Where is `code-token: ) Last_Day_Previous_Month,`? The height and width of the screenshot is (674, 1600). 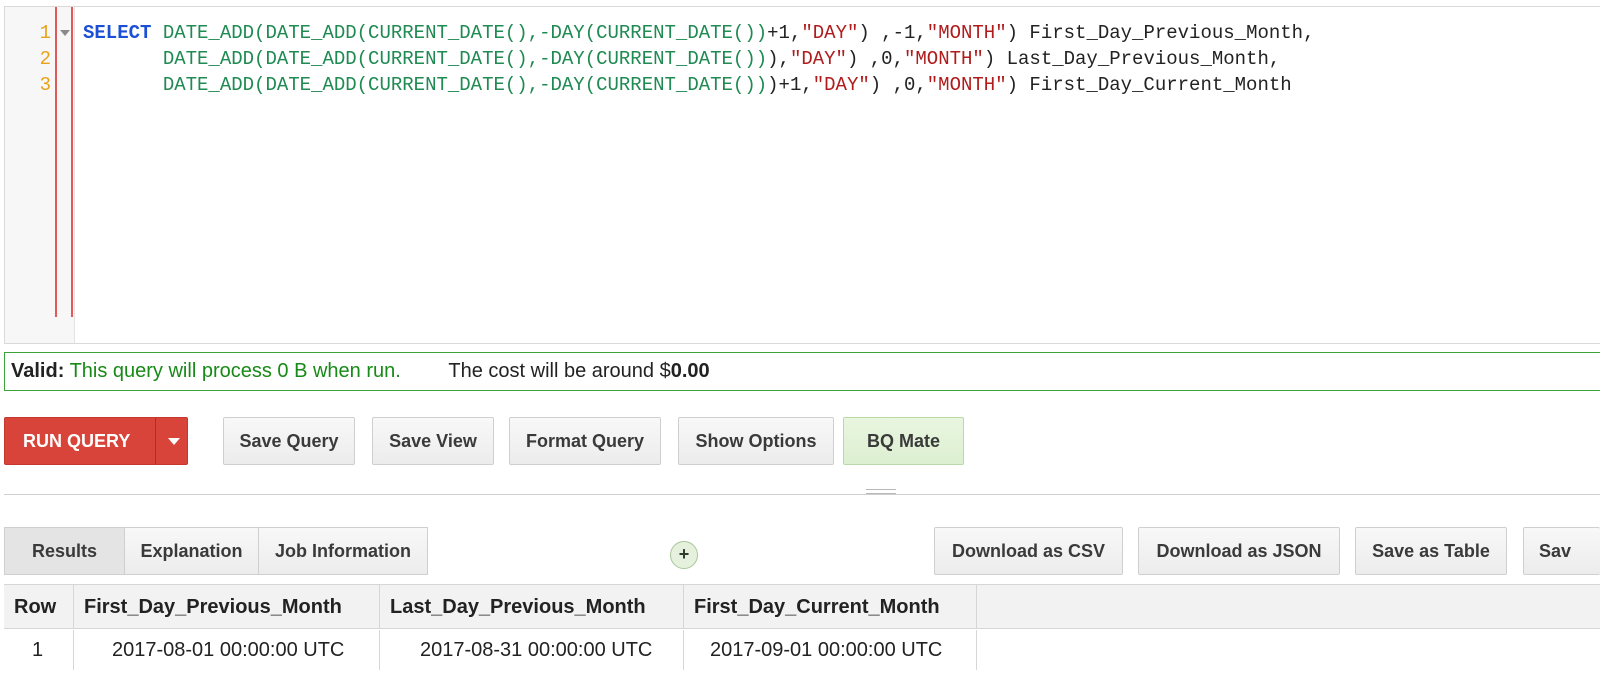
code-token: ) Last_Day_Previous_Month, is located at coordinates (1132, 59).